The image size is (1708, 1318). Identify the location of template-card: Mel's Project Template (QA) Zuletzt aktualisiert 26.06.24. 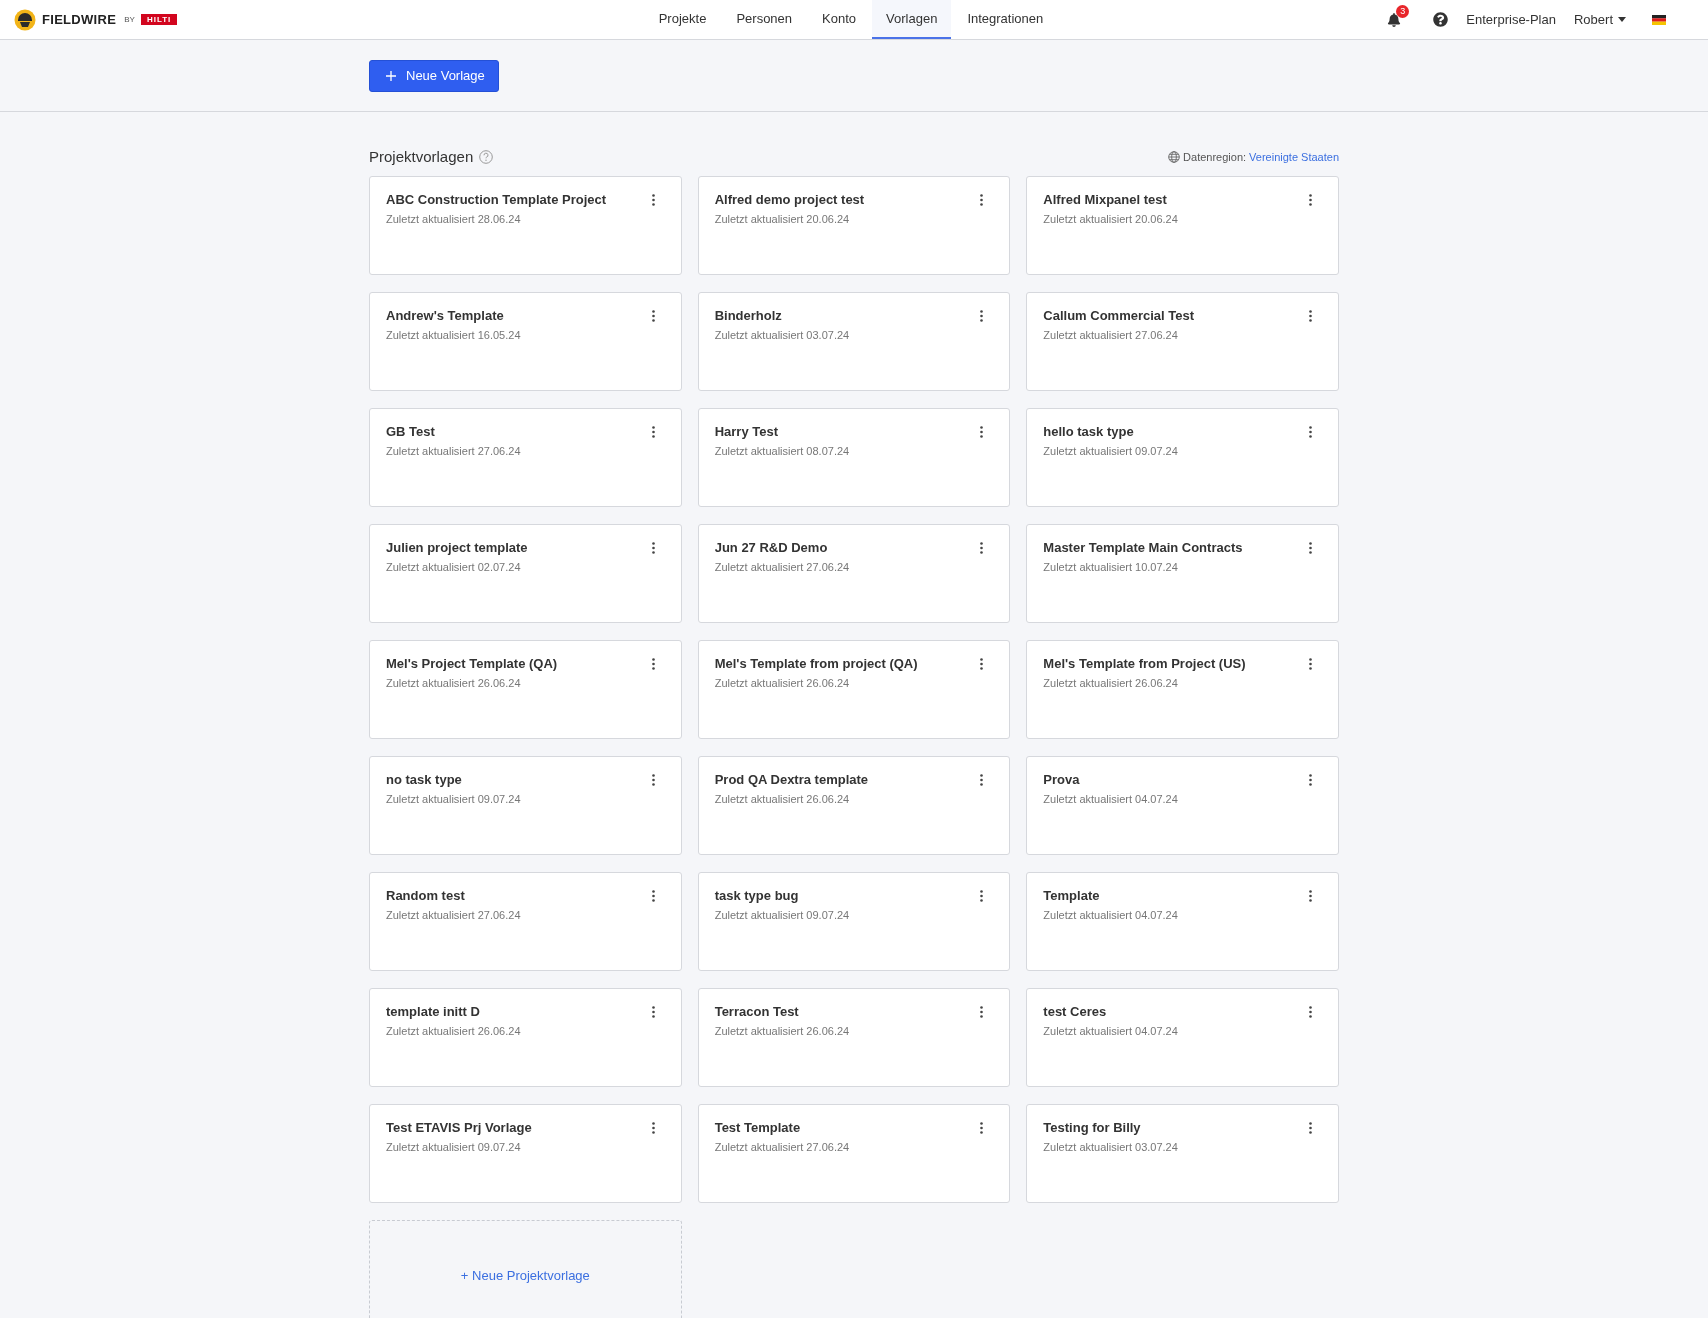
(525, 689).